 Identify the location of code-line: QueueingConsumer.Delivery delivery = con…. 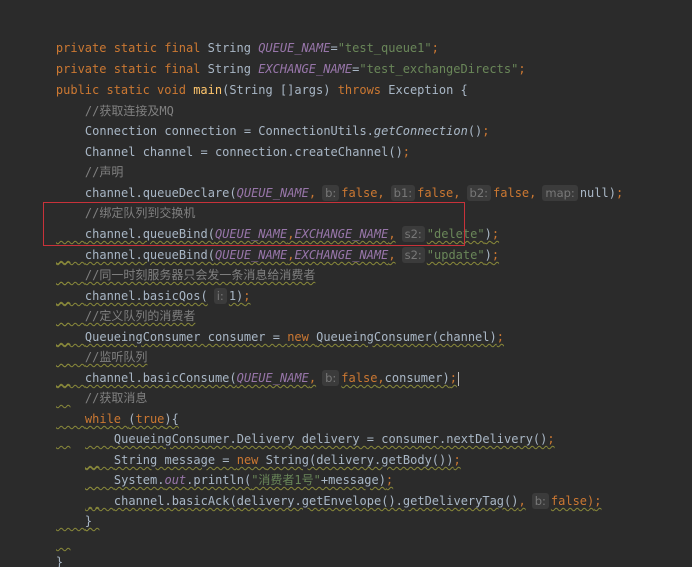
(320, 427).